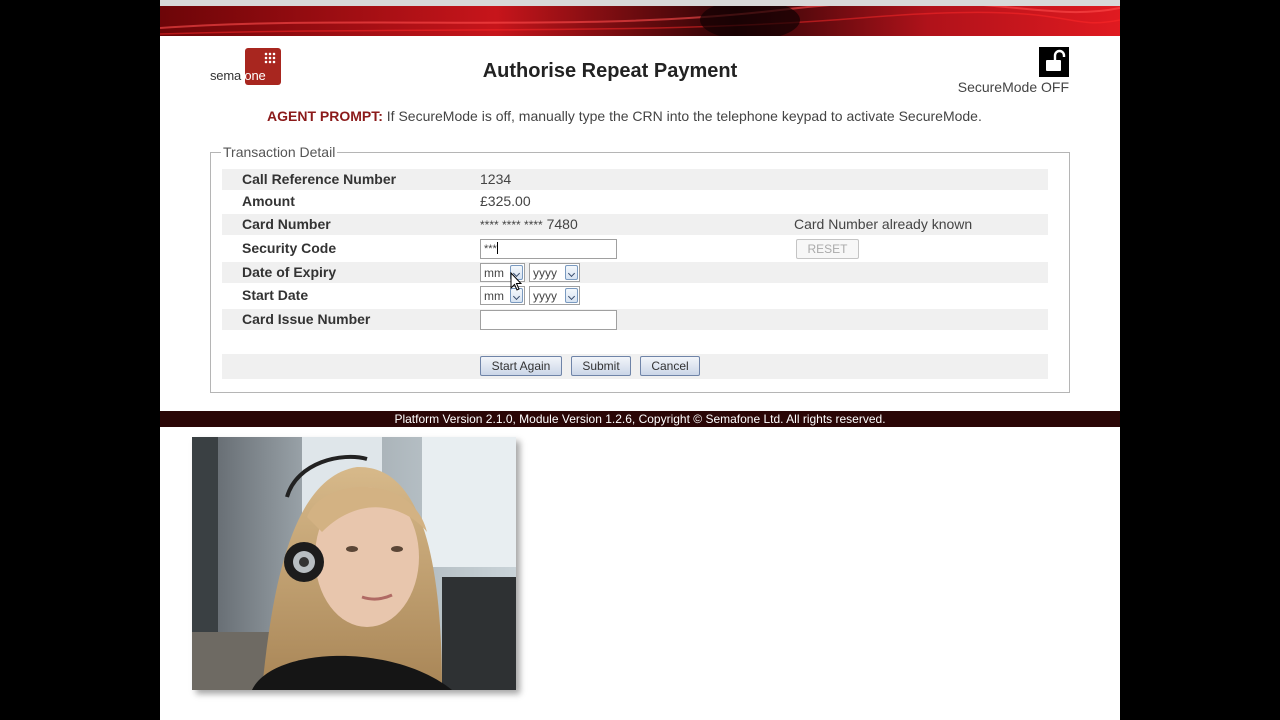  Describe the element at coordinates (670, 366) in the screenshot. I see `cancel-button: Cancel` at that location.